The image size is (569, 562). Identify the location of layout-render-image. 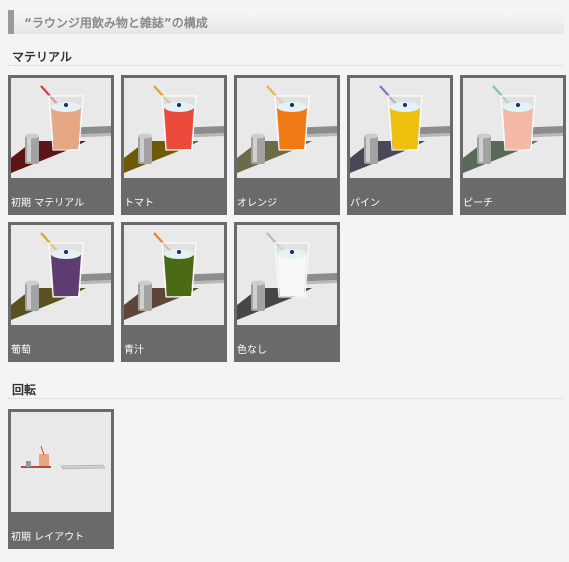
(61, 462).